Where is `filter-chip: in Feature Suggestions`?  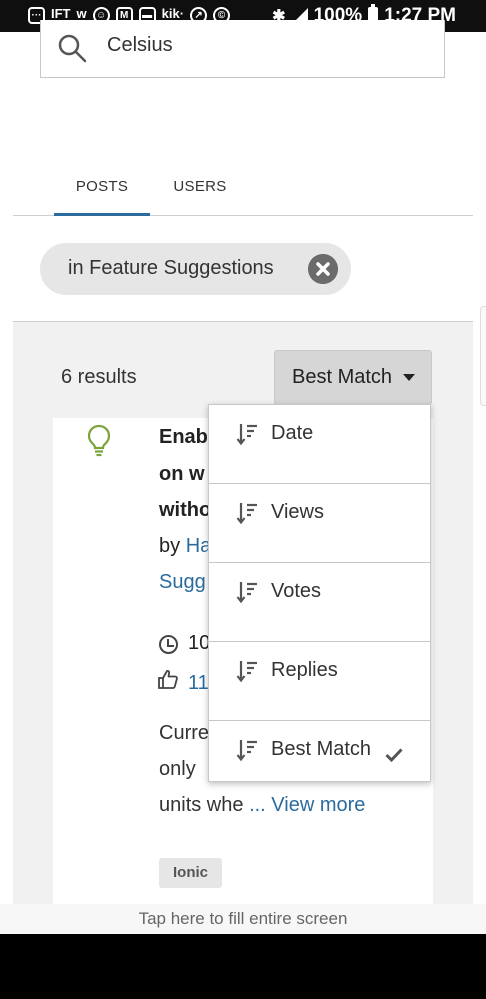
filter-chip: in Feature Suggestions is located at coordinates (195, 269).